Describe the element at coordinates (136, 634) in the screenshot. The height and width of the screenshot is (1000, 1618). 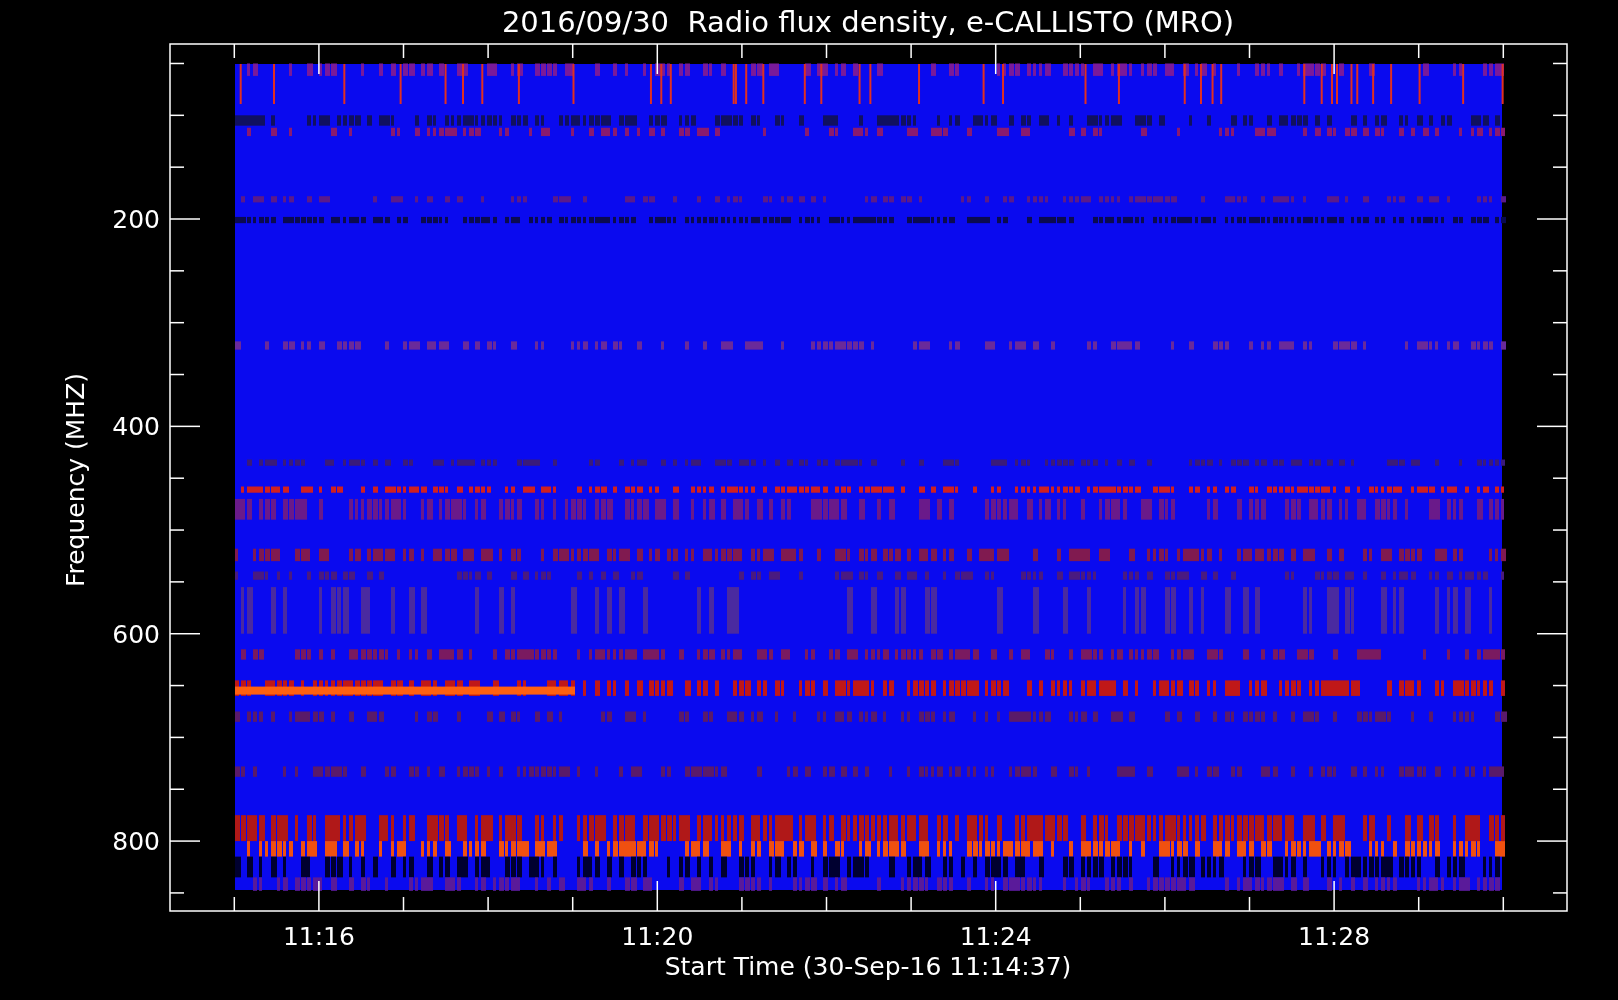
I see `y-tick-label: 600` at that location.